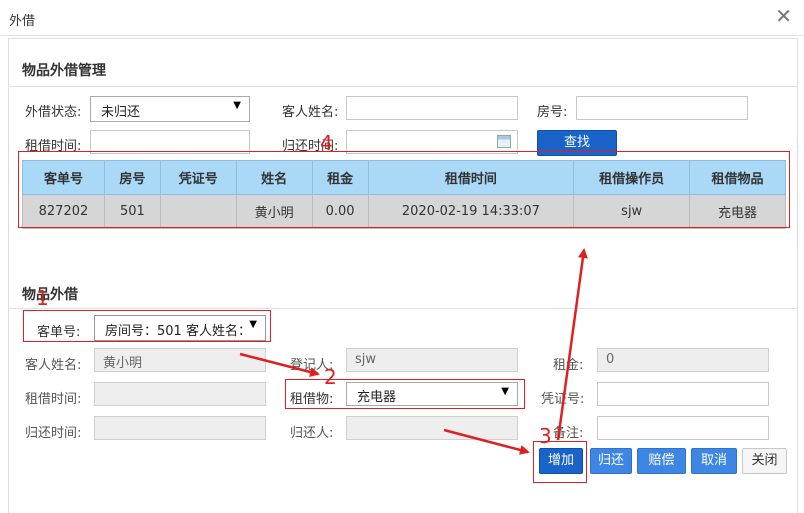  What do you see at coordinates (132, 211) in the screenshot?
I see `table-cell: 501` at bounding box center [132, 211].